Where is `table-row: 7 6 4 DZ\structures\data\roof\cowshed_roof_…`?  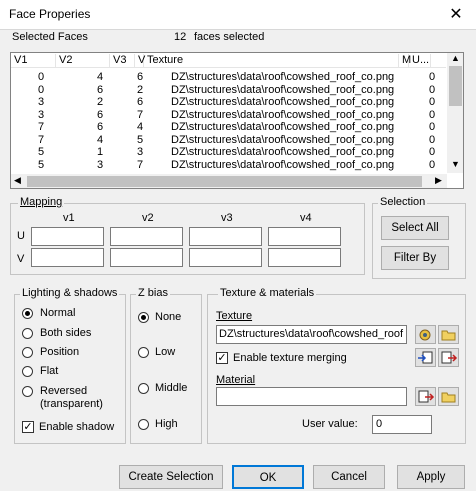 table-row: 7 6 4 DZ\structures\data\roof\cowshed_roof_… is located at coordinates (228, 127).